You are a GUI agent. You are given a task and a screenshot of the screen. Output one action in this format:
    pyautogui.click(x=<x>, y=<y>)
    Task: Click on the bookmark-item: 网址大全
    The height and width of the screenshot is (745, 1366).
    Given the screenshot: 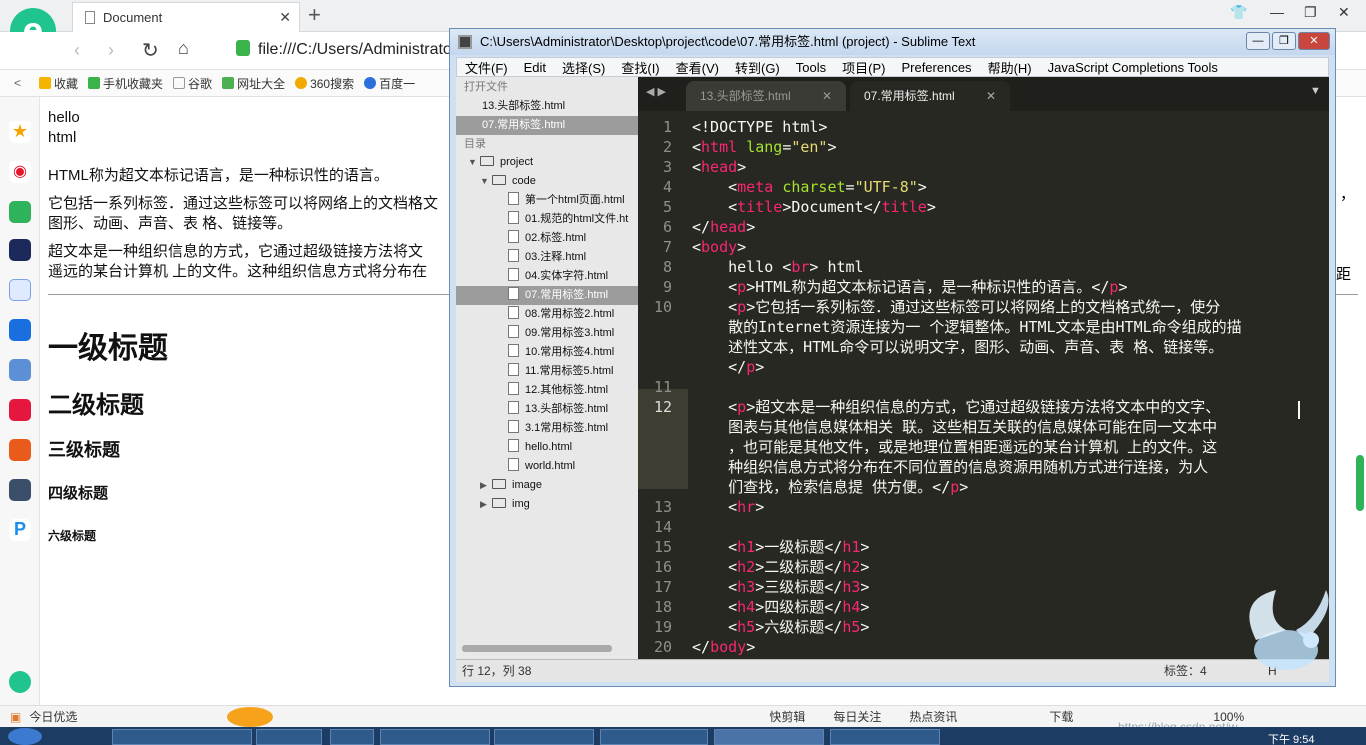 What is the action you would take?
    pyautogui.click(x=253, y=83)
    